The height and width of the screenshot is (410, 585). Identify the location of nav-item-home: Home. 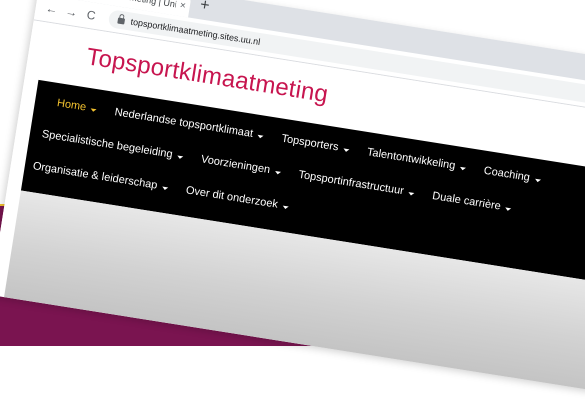
(77, 106).